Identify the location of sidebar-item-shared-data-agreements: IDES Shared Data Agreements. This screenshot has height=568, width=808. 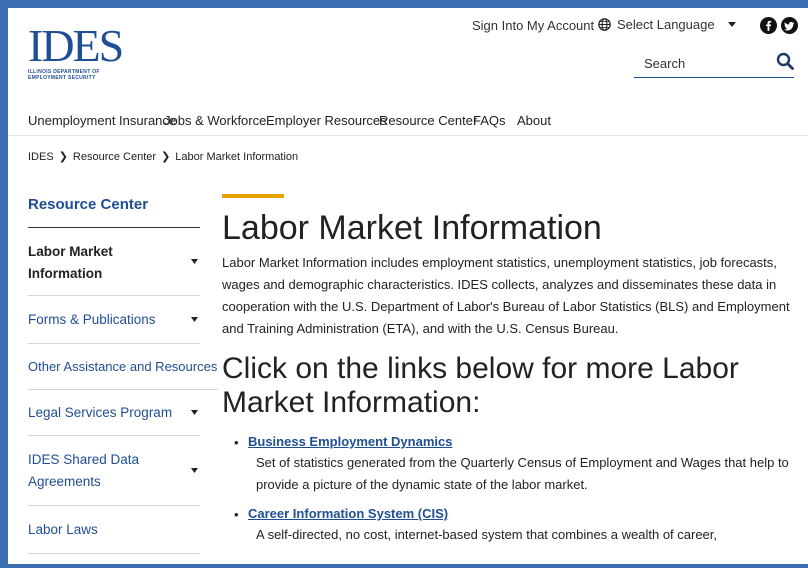
(114, 471).